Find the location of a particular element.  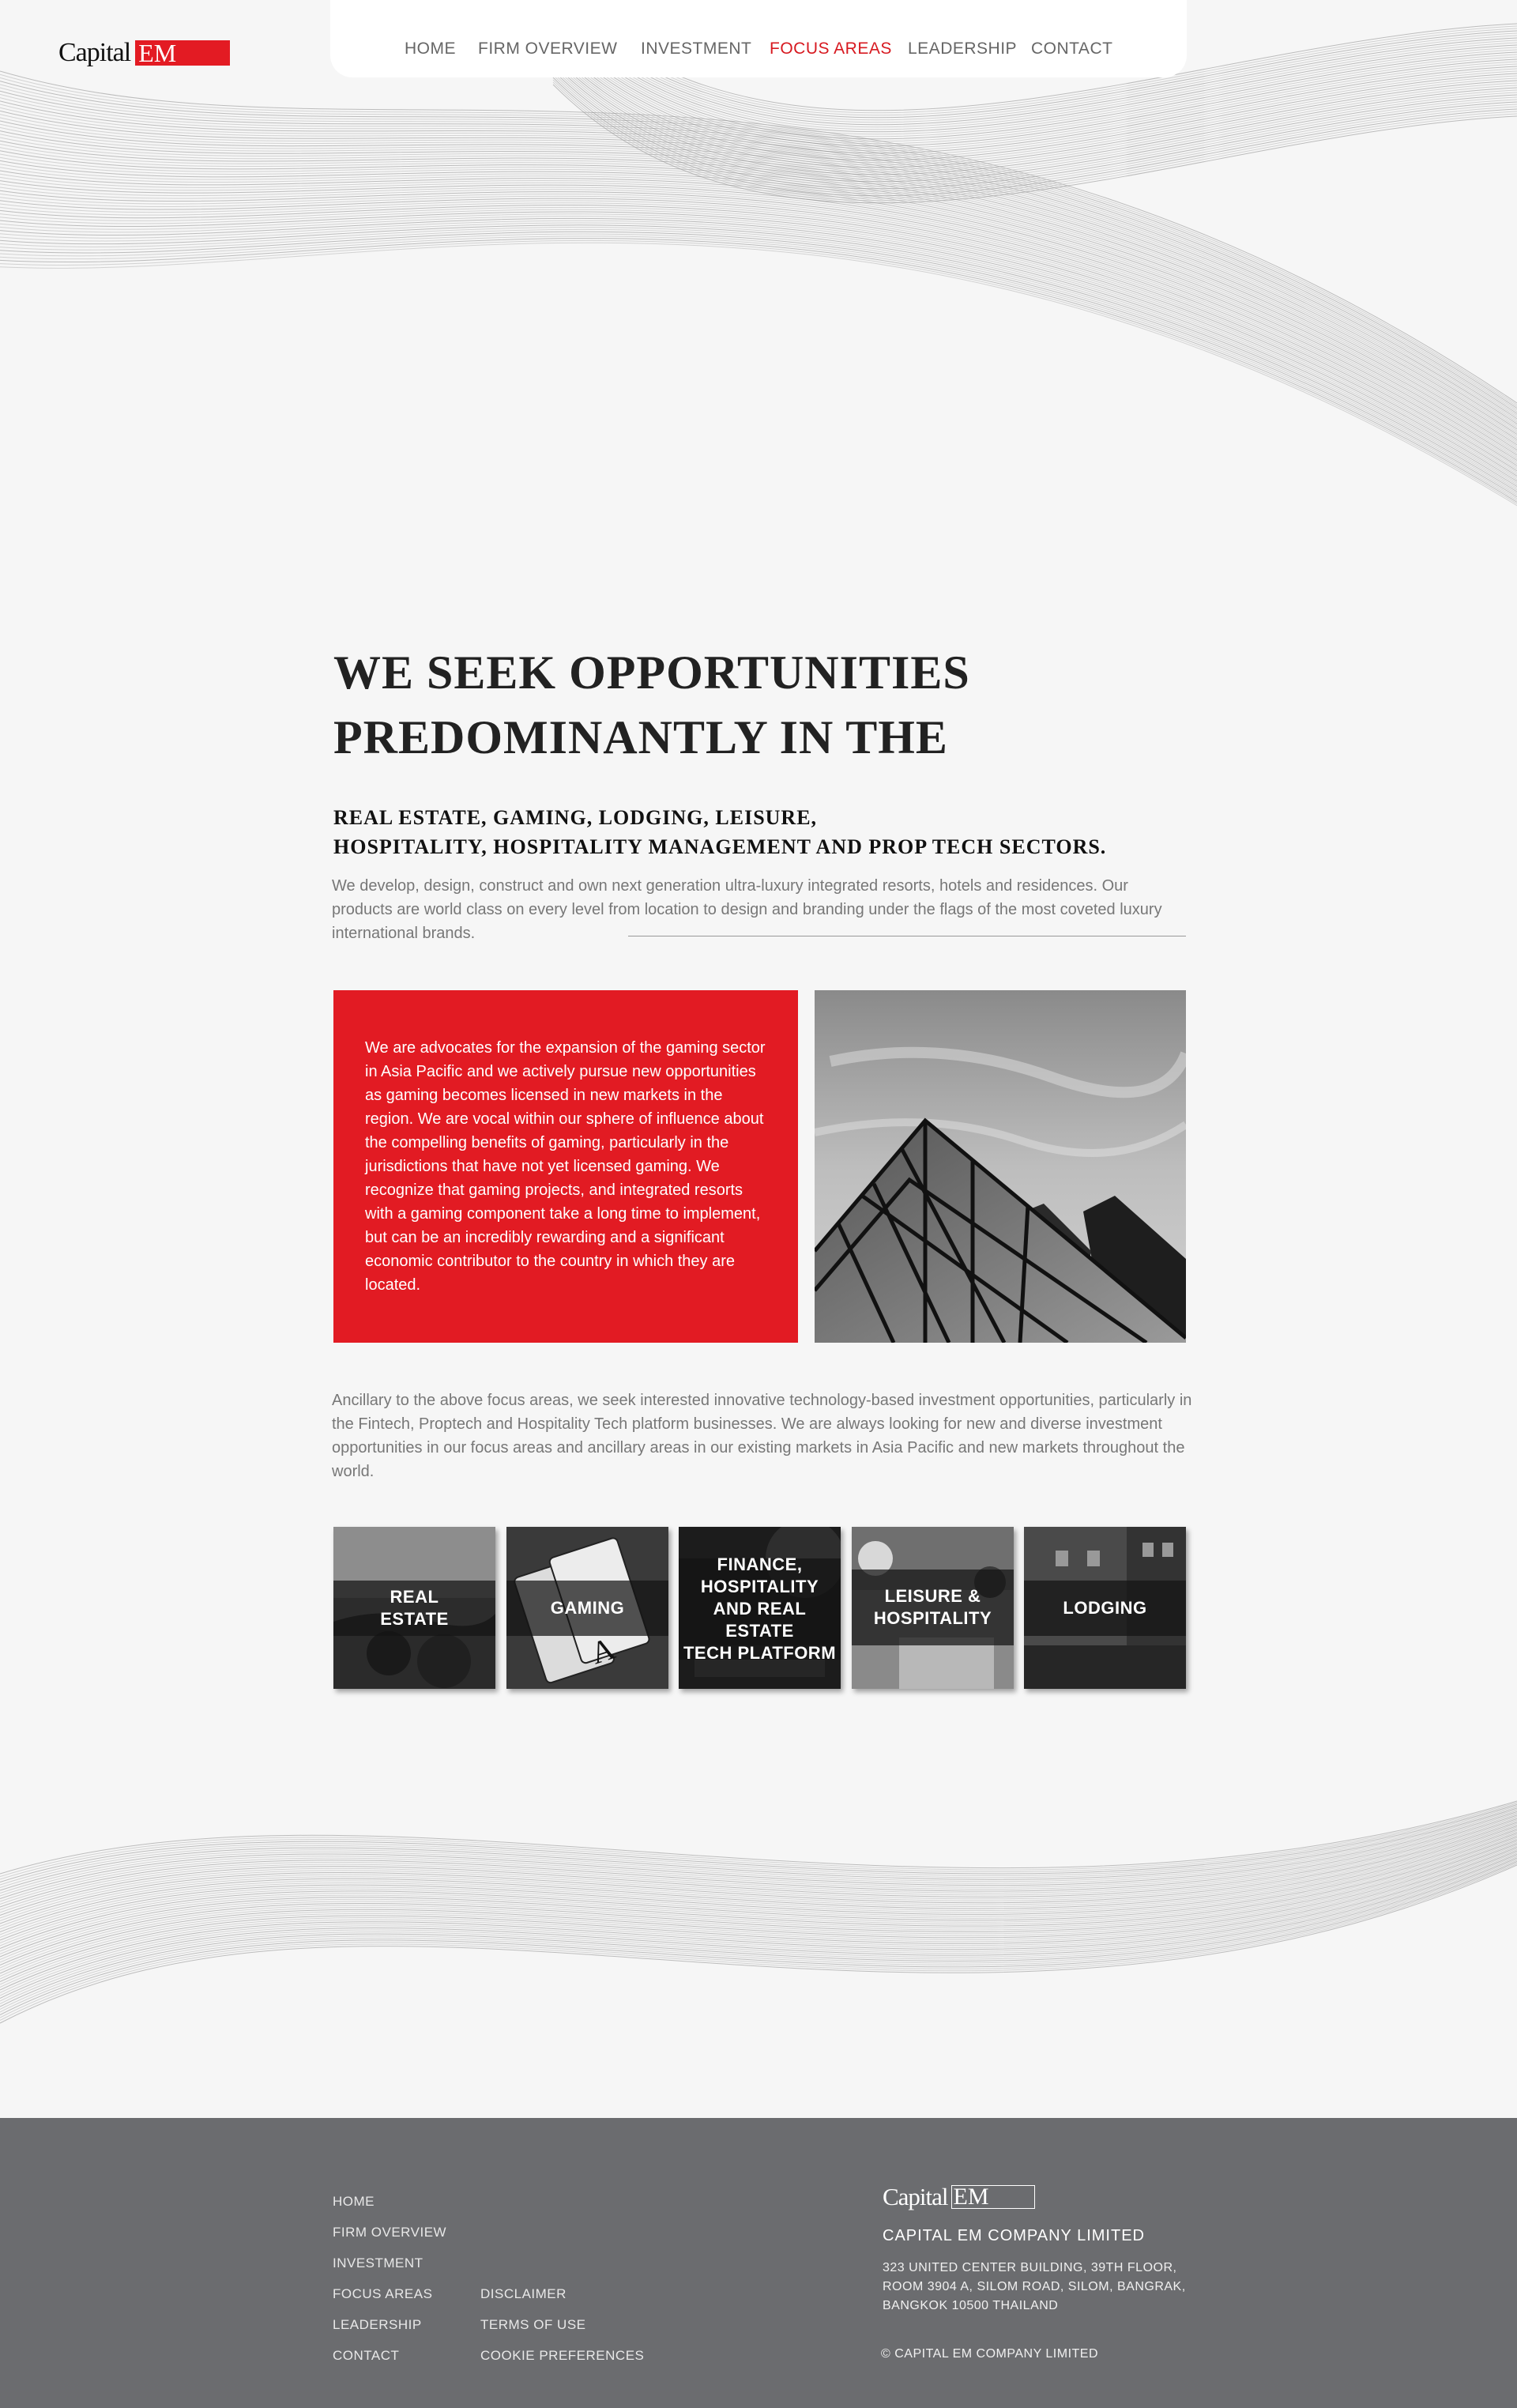

tile-label: REAL ESTATE is located at coordinates (415, 1608).